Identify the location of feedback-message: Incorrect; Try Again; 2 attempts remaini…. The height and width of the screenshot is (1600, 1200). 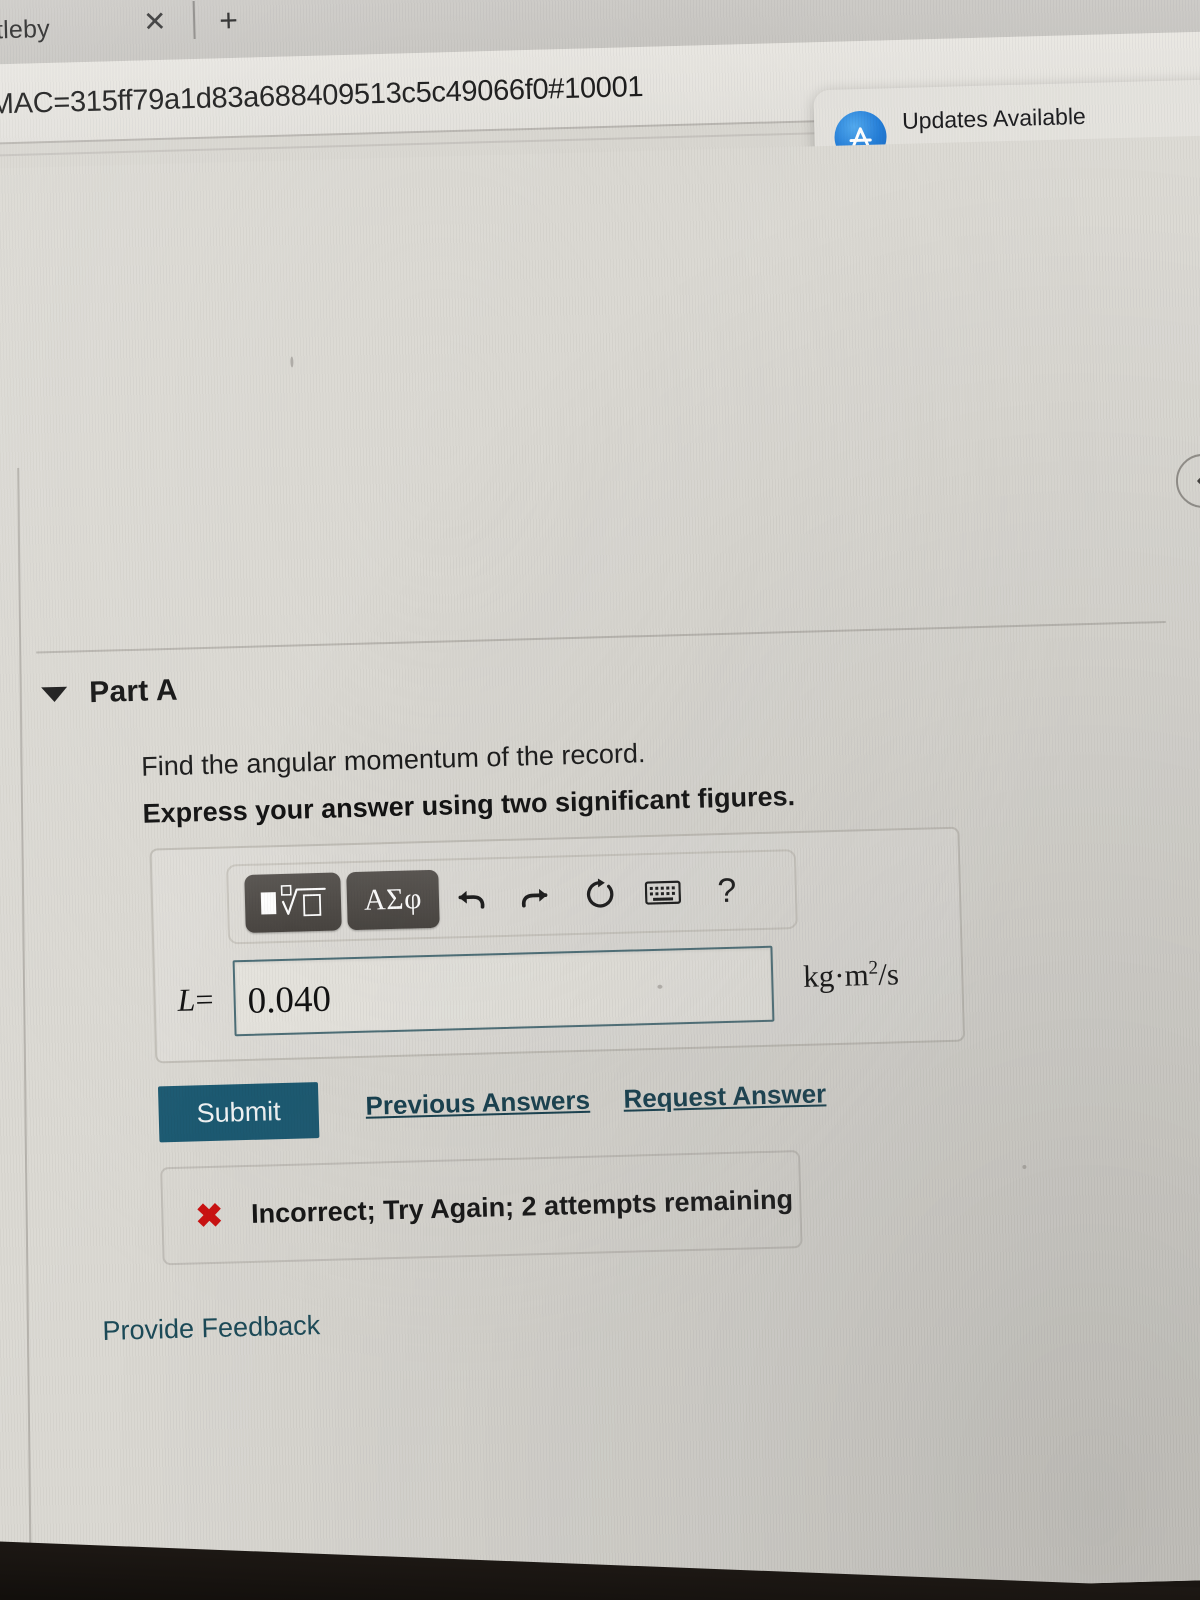
(522, 1206).